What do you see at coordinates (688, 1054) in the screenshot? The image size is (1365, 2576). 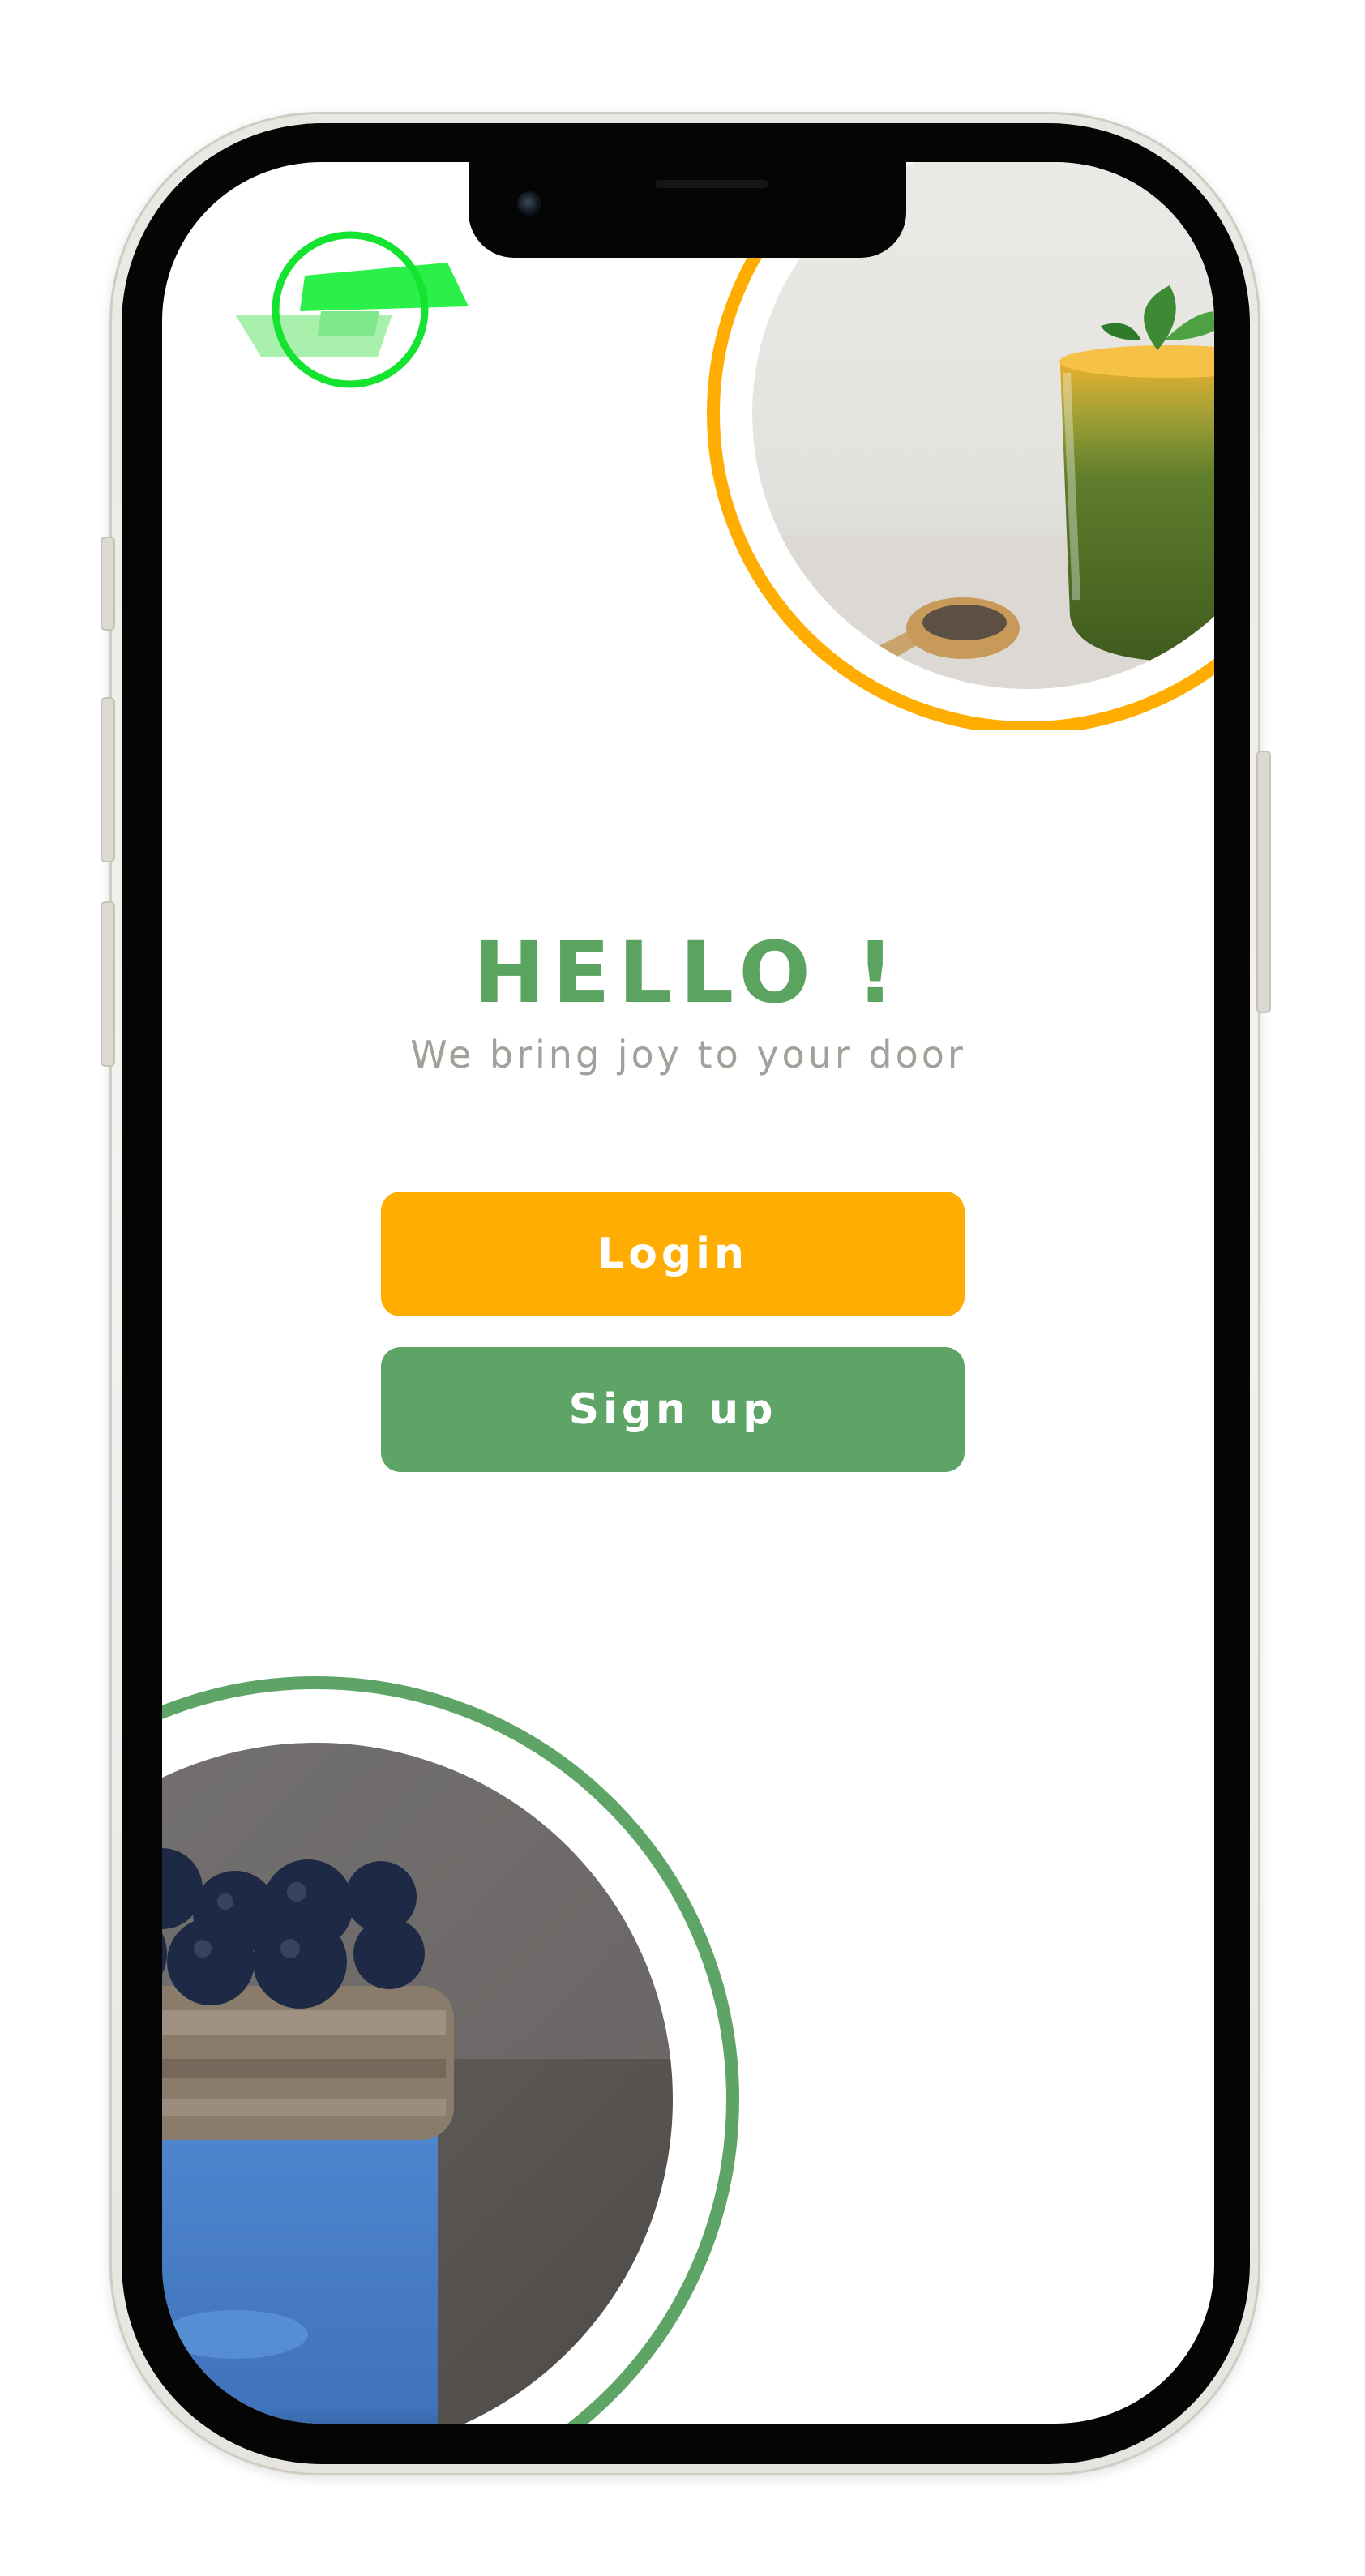 I see `greeting-subtitle: We bring joy to your door` at bounding box center [688, 1054].